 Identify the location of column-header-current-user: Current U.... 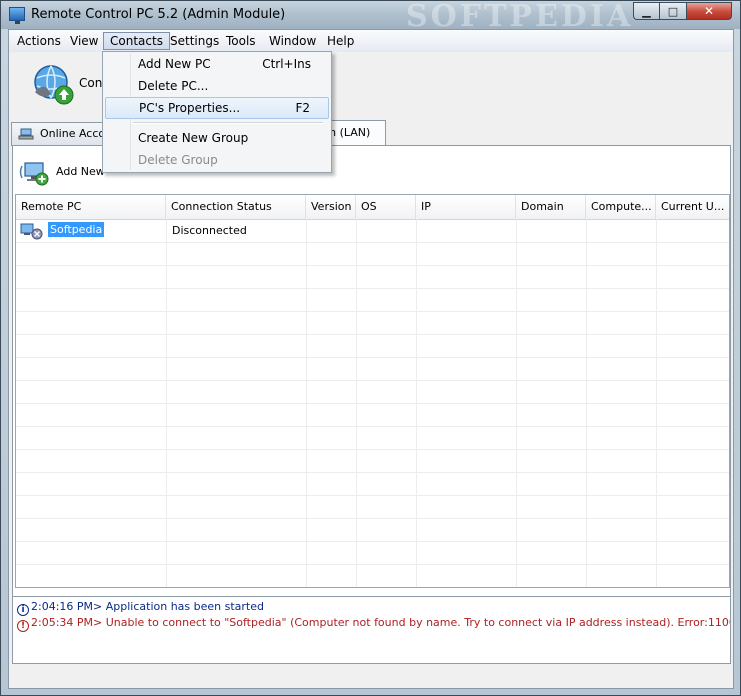
(692, 207).